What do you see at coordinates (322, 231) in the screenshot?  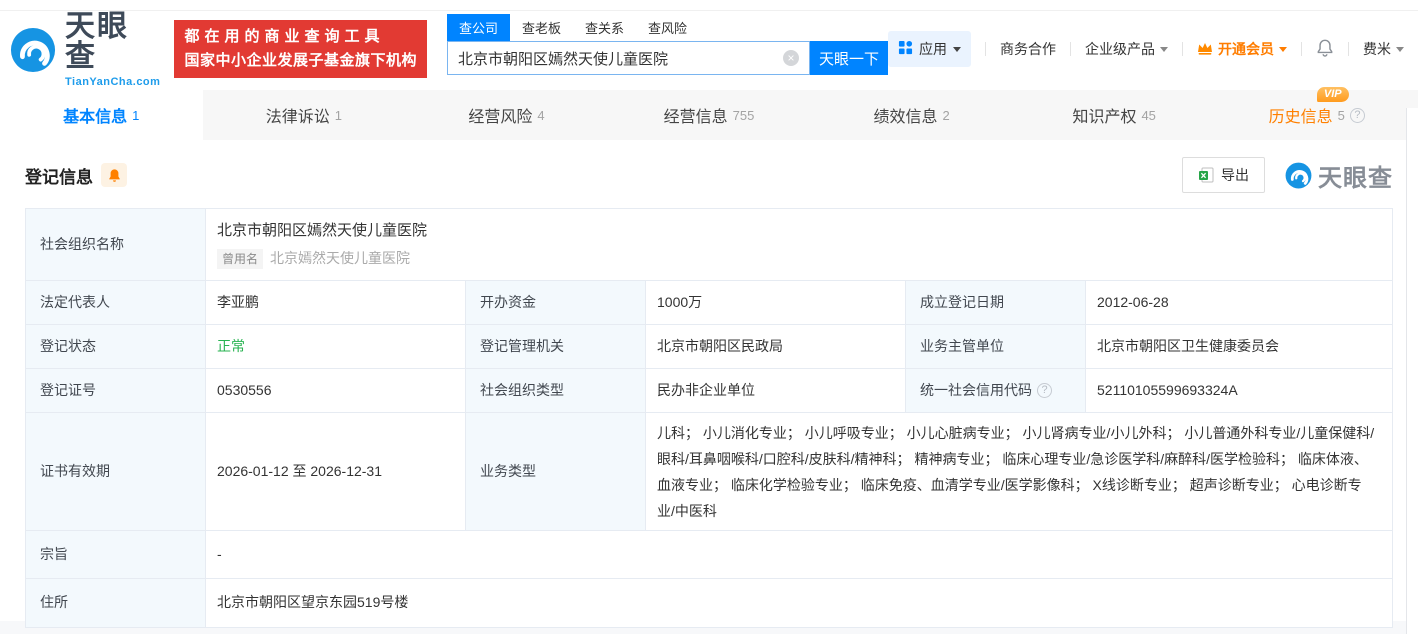 I see `org-name: 北京市朝阳区嫣然天使儿童医院` at bounding box center [322, 231].